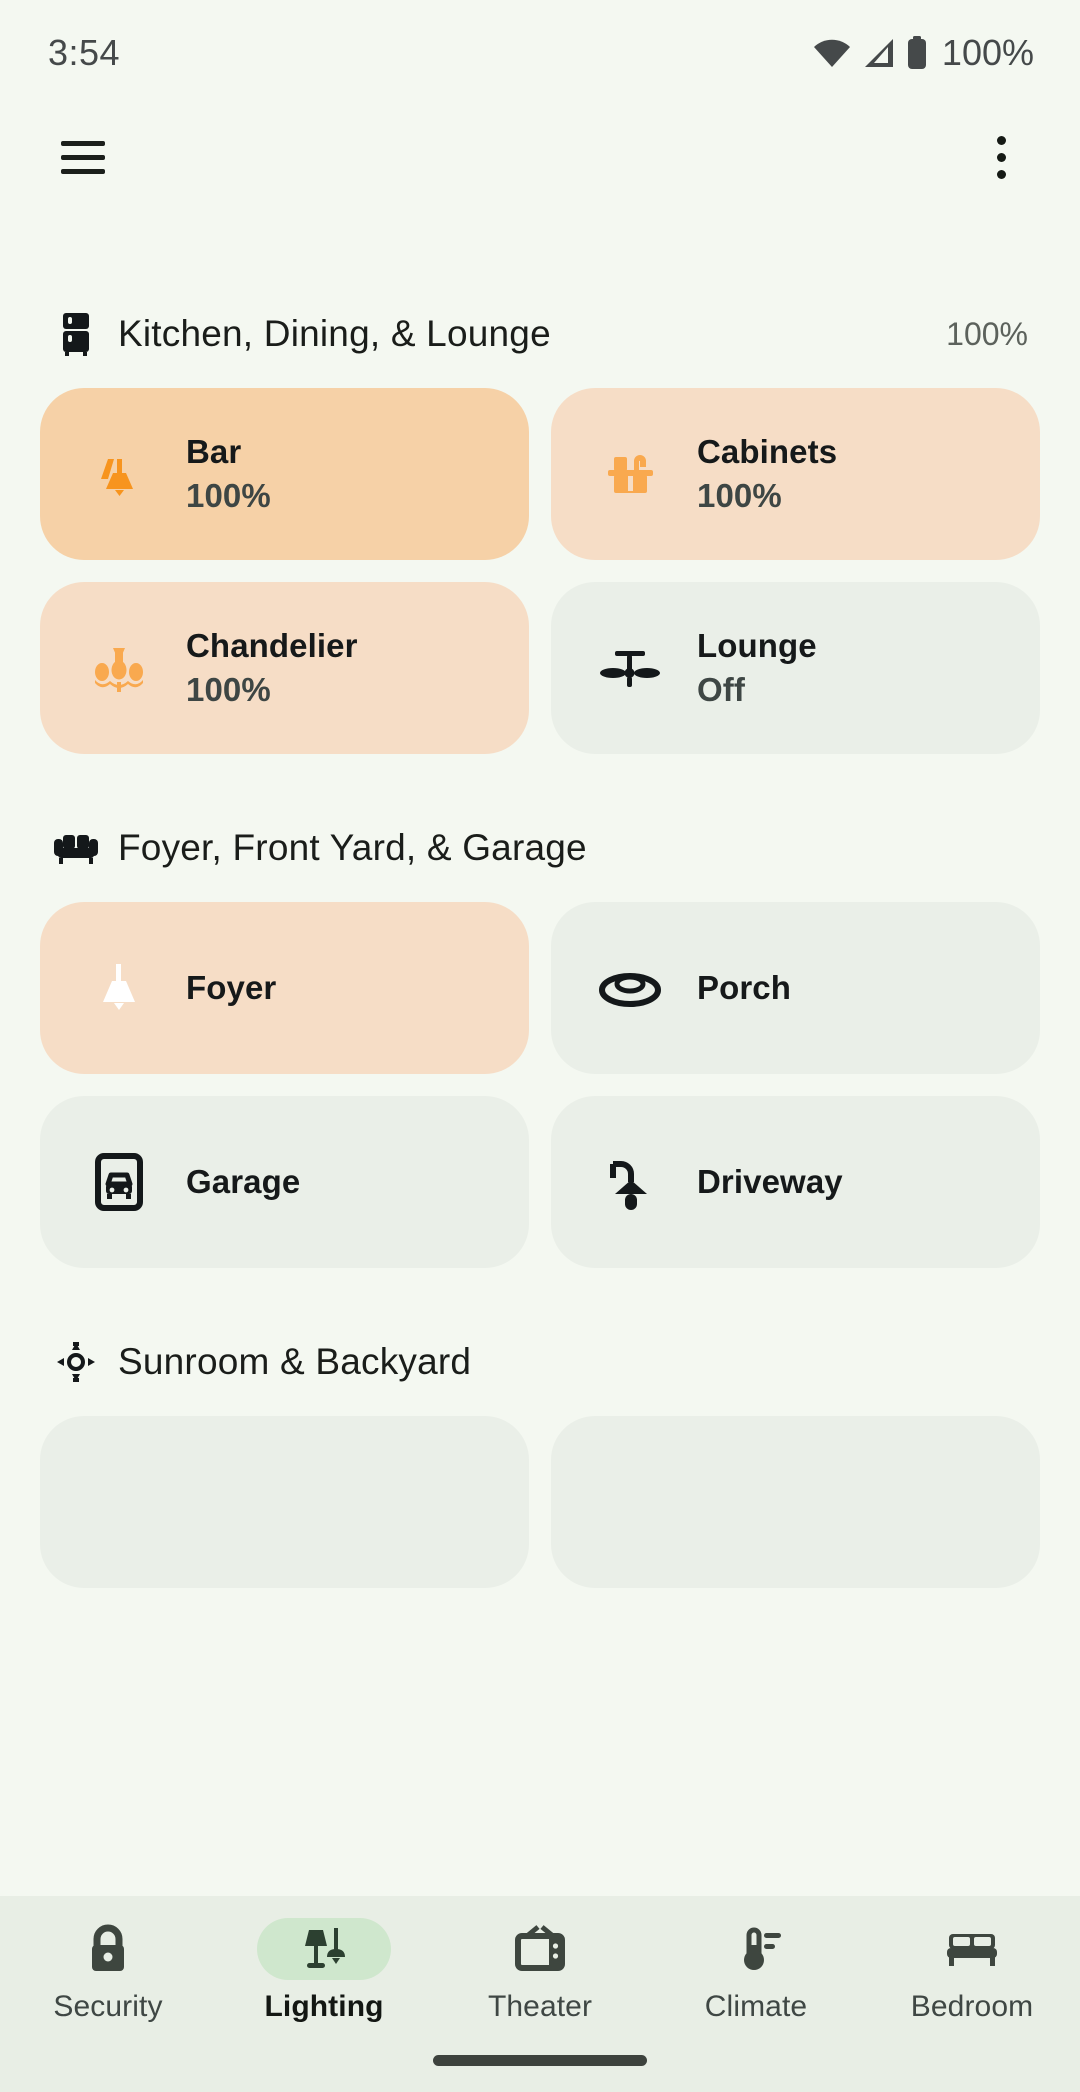 The image size is (1080, 2092). Describe the element at coordinates (324, 2006) in the screenshot. I see `nav-label: Lighting` at that location.